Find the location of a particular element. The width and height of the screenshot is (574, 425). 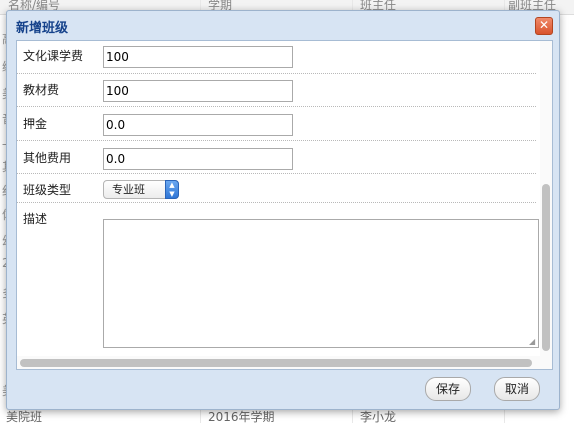

horizontal-scroll-thumb is located at coordinates (276, 363).